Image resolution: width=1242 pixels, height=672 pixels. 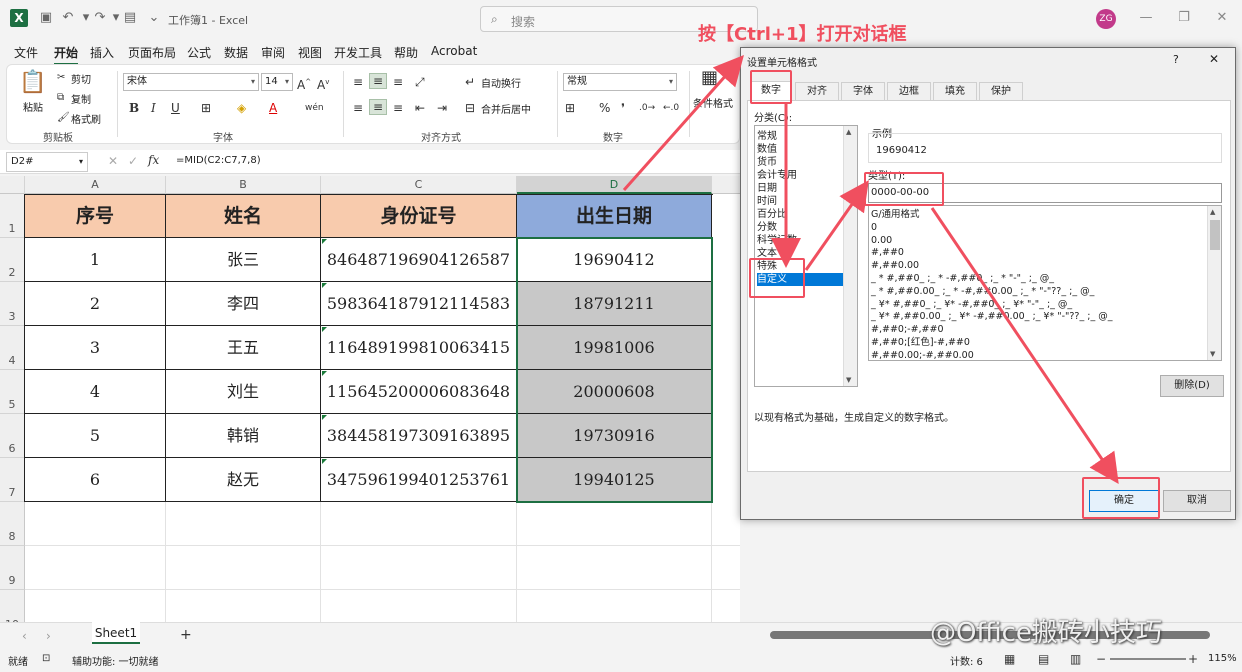 I want to click on watermark: @Office搬砖小技巧, so click(x=1046, y=633).